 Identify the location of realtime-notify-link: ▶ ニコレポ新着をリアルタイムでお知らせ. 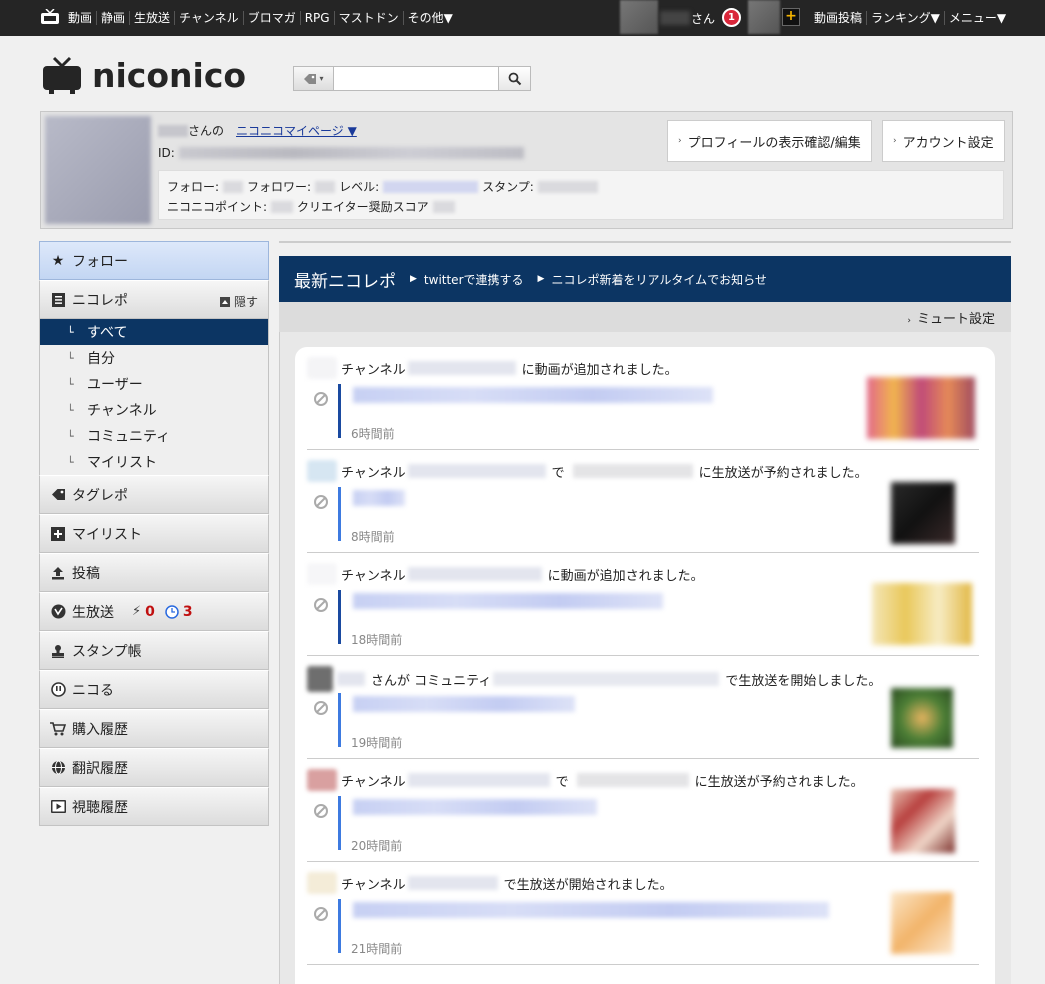
(652, 279).